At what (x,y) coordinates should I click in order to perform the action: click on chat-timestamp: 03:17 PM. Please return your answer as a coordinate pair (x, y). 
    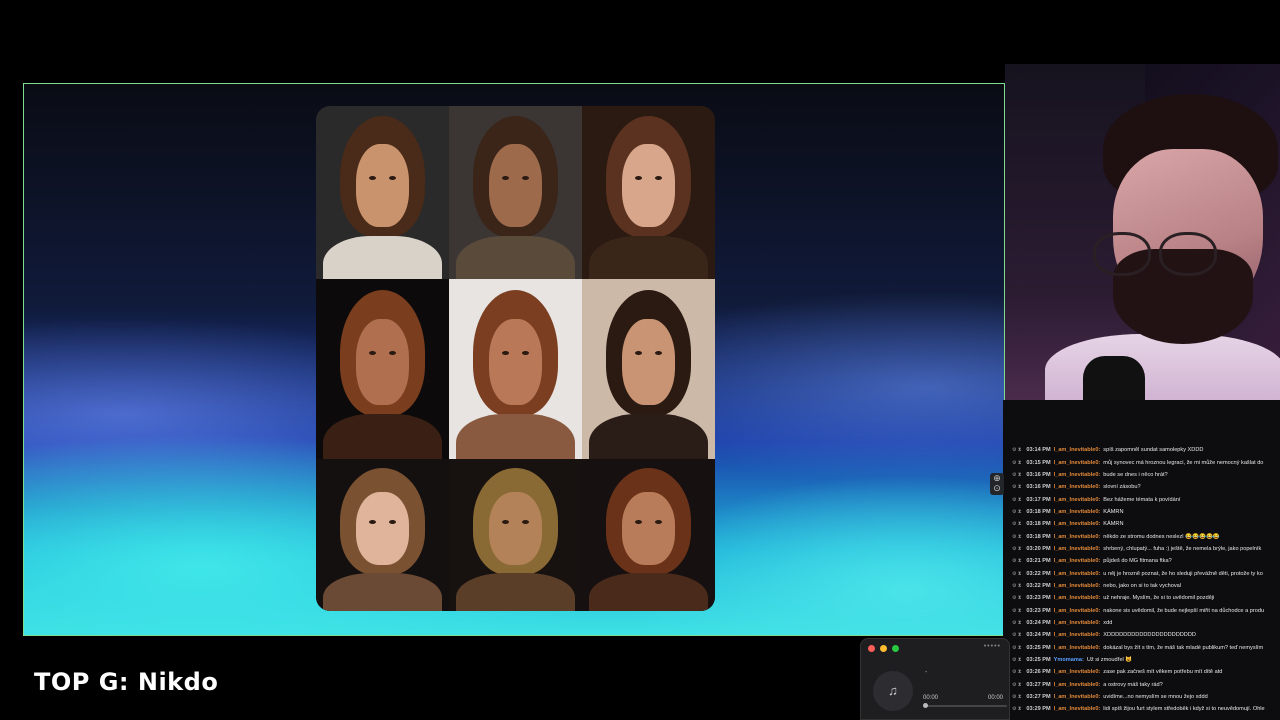
    Looking at the image, I should click on (1038, 499).